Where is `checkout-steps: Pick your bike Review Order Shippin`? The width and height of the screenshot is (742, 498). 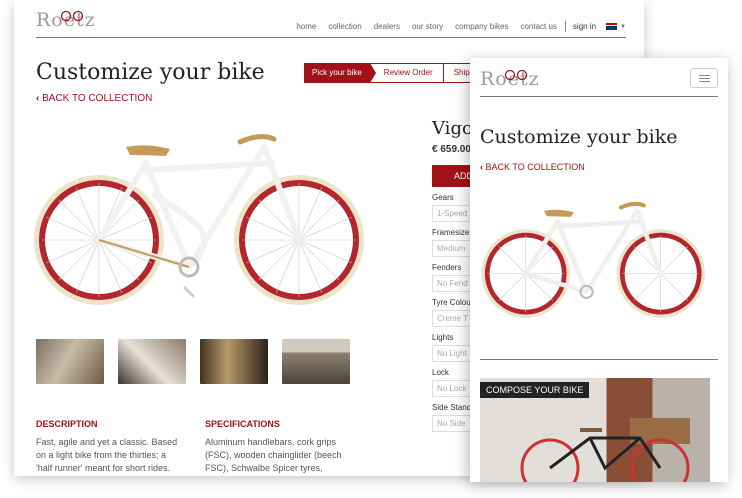
checkout-steps: Pick your bike Review Order Shippin is located at coordinates (398, 73).